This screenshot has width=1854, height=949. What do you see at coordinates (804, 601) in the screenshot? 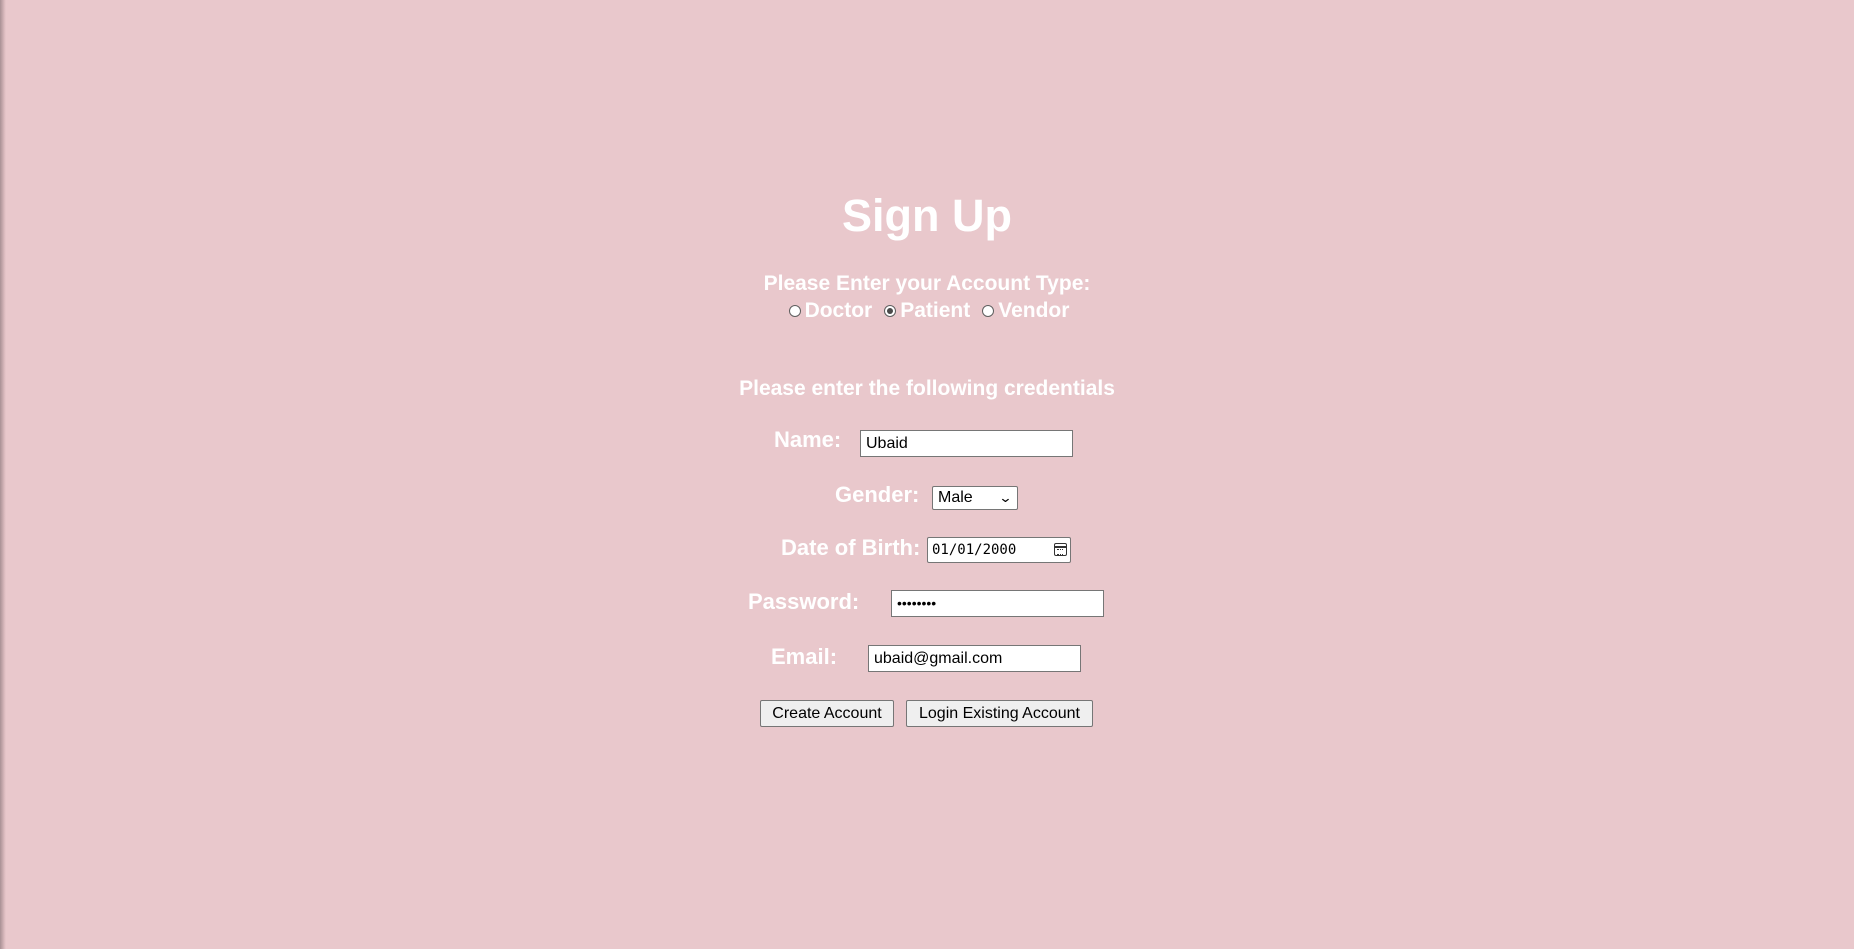
I see `password-label: Password:` at bounding box center [804, 601].